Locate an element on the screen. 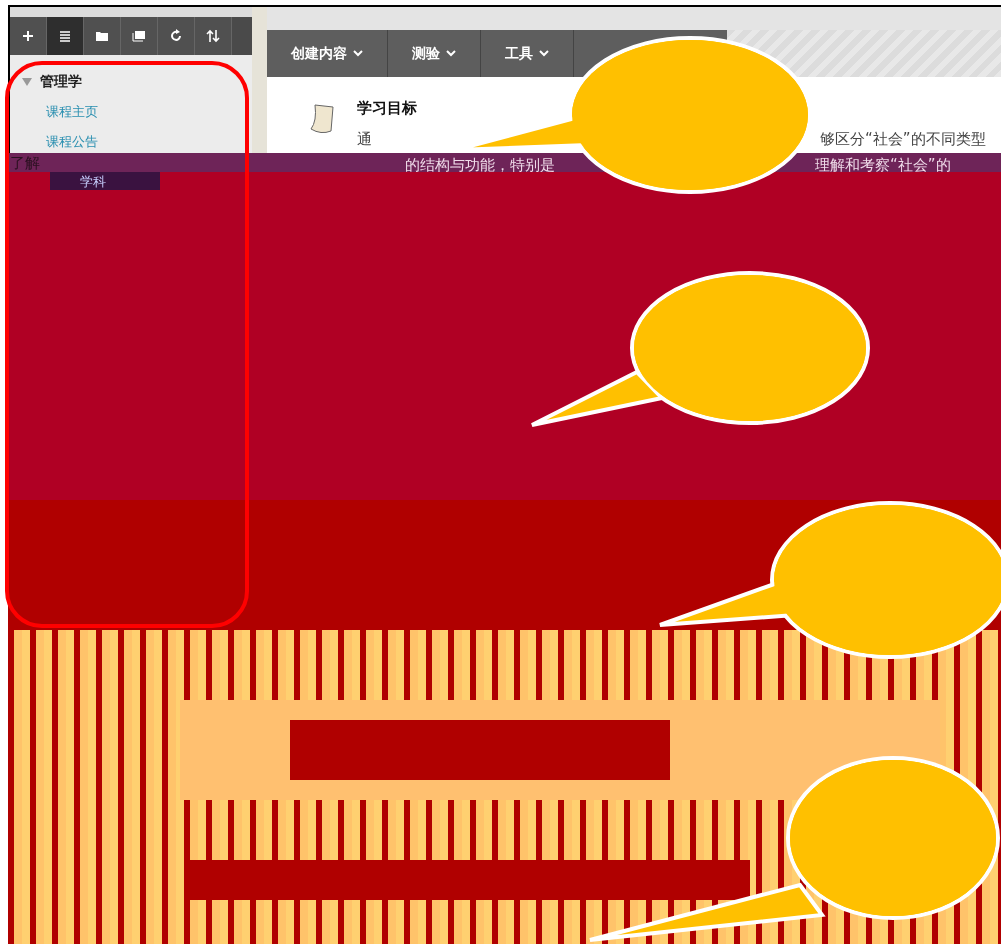 The image size is (1001, 944). sort-icon is located at coordinates (213, 36).